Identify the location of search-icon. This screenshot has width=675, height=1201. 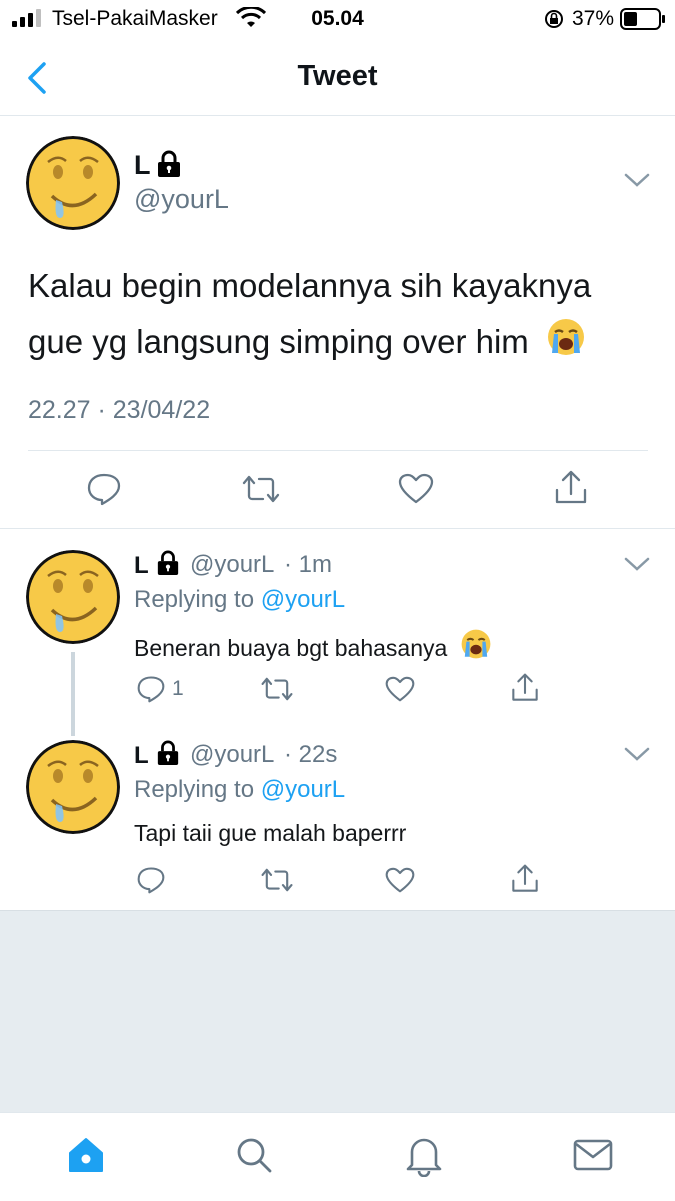
(254, 1155).